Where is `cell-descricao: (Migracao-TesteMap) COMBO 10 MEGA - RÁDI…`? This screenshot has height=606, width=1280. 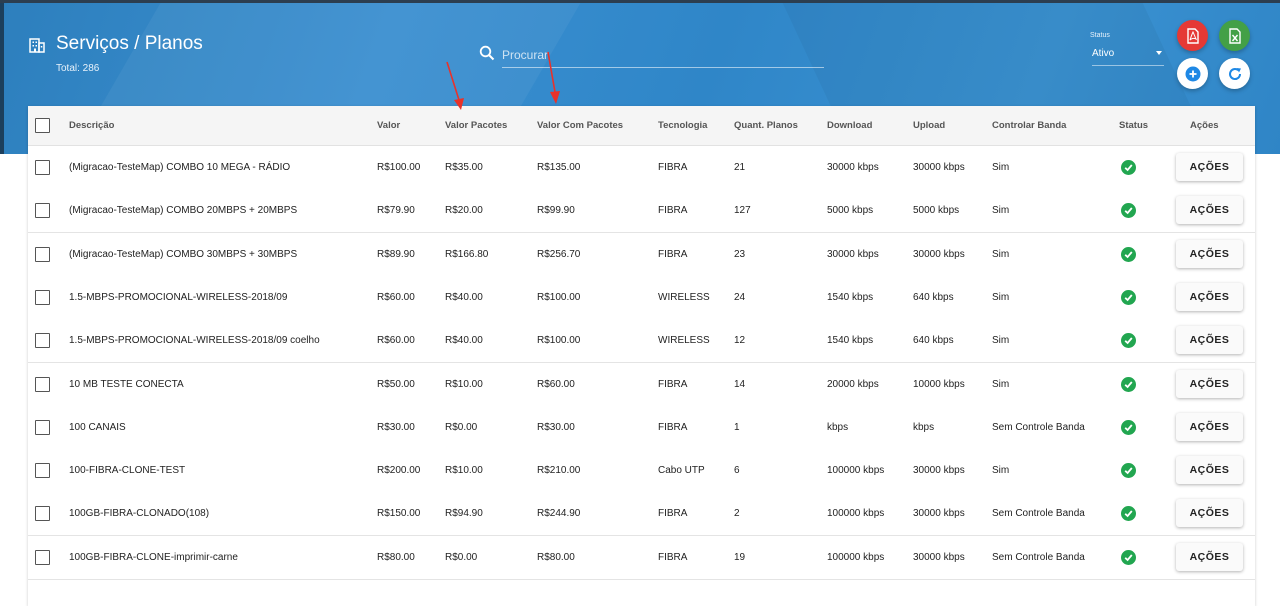
cell-descricao: (Migracao-TesteMap) COMBO 10 MEGA - RÁDI… is located at coordinates (180, 167).